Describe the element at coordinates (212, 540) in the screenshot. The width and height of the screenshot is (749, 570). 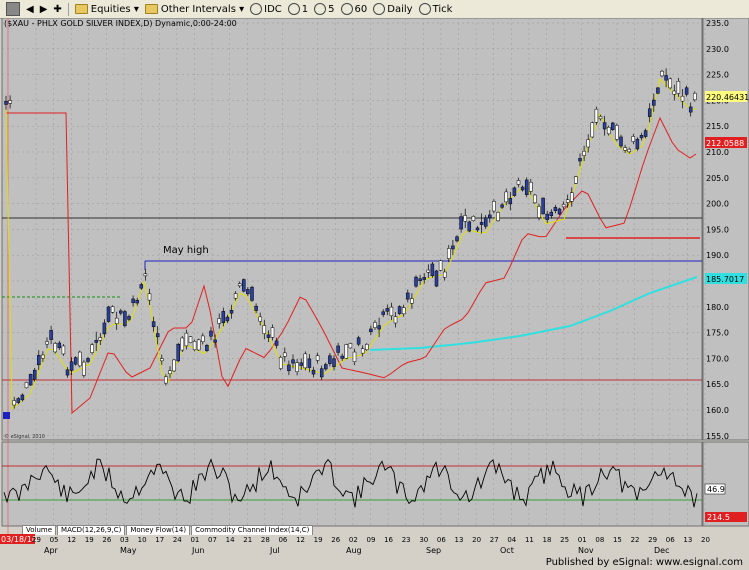
I see `day-tick-label: 07` at that location.